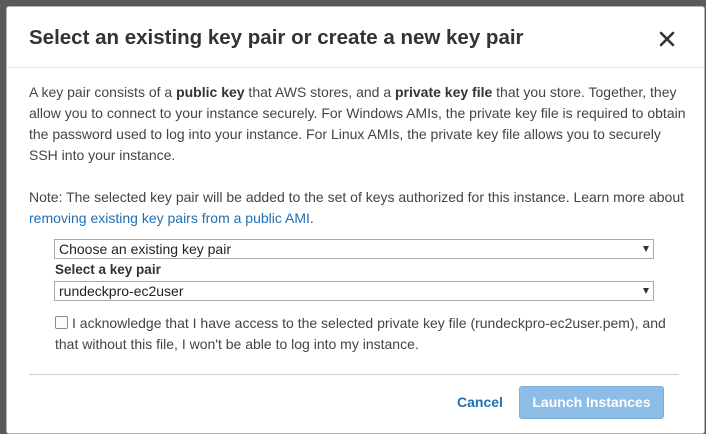 Image resolution: width=706 pixels, height=434 pixels. Describe the element at coordinates (591, 402) in the screenshot. I see `launch-instances-button: Launch Instances` at that location.